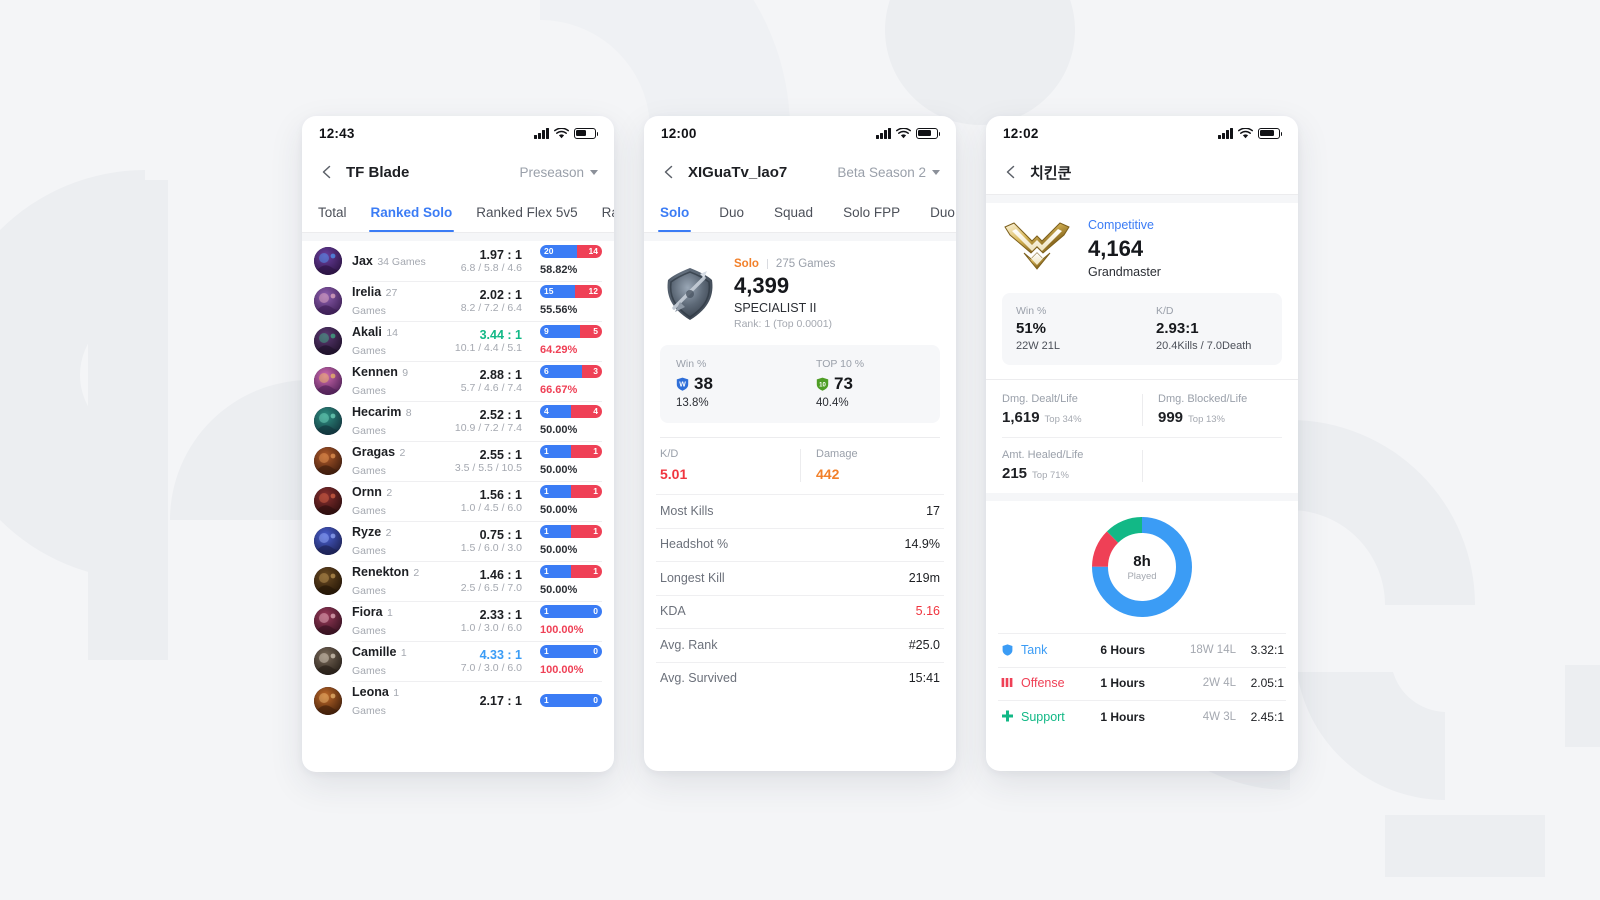 The width and height of the screenshot is (1600, 900). Describe the element at coordinates (389, 701) in the screenshot. I see `champion-name-col: Leona 1 Games` at that location.